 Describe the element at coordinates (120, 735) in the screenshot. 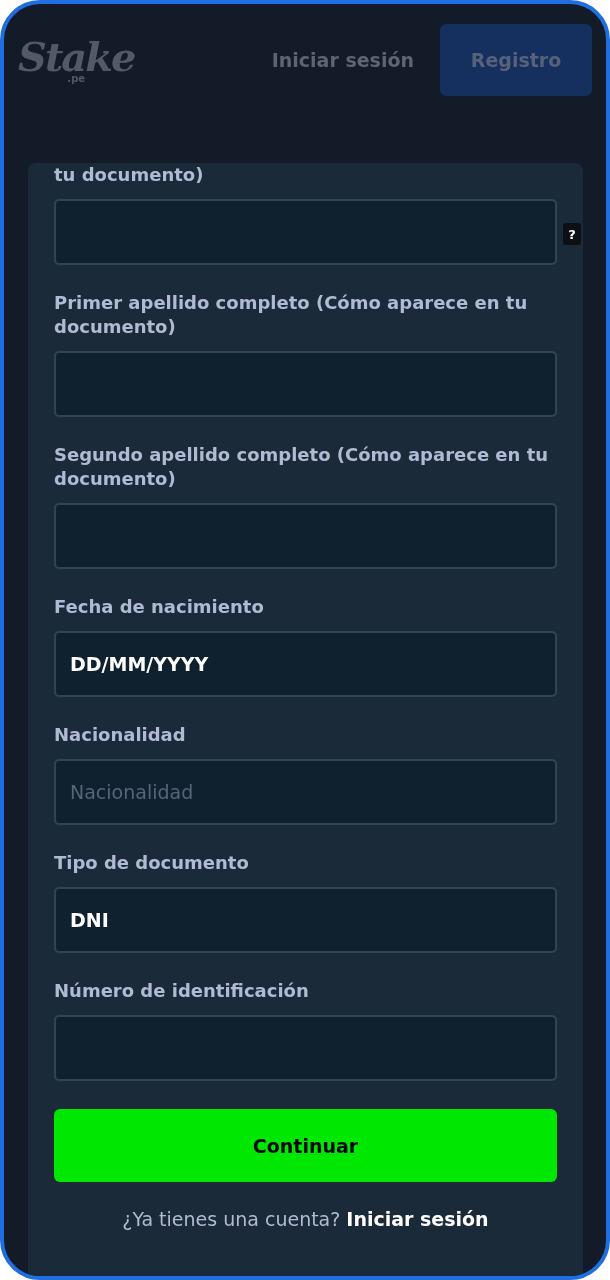

I see `field-label: Nacionalidad` at that location.